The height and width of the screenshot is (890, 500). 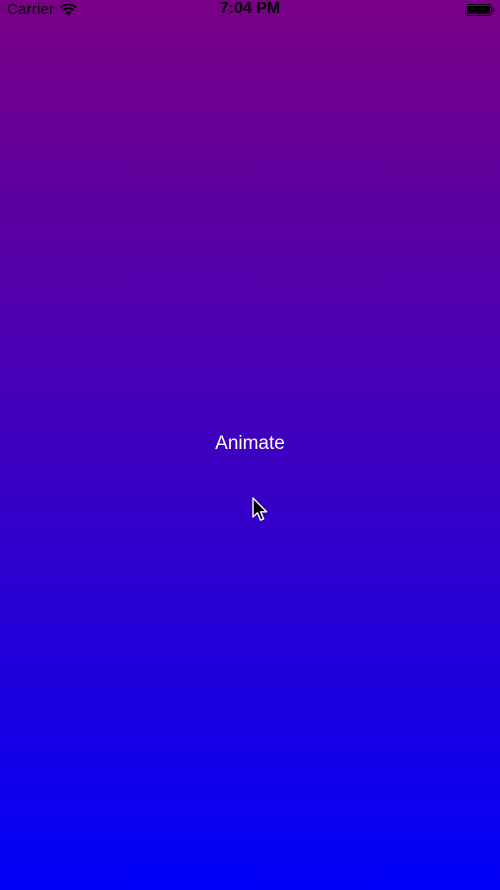 I want to click on animate-button-label: Animate, so click(x=250, y=443).